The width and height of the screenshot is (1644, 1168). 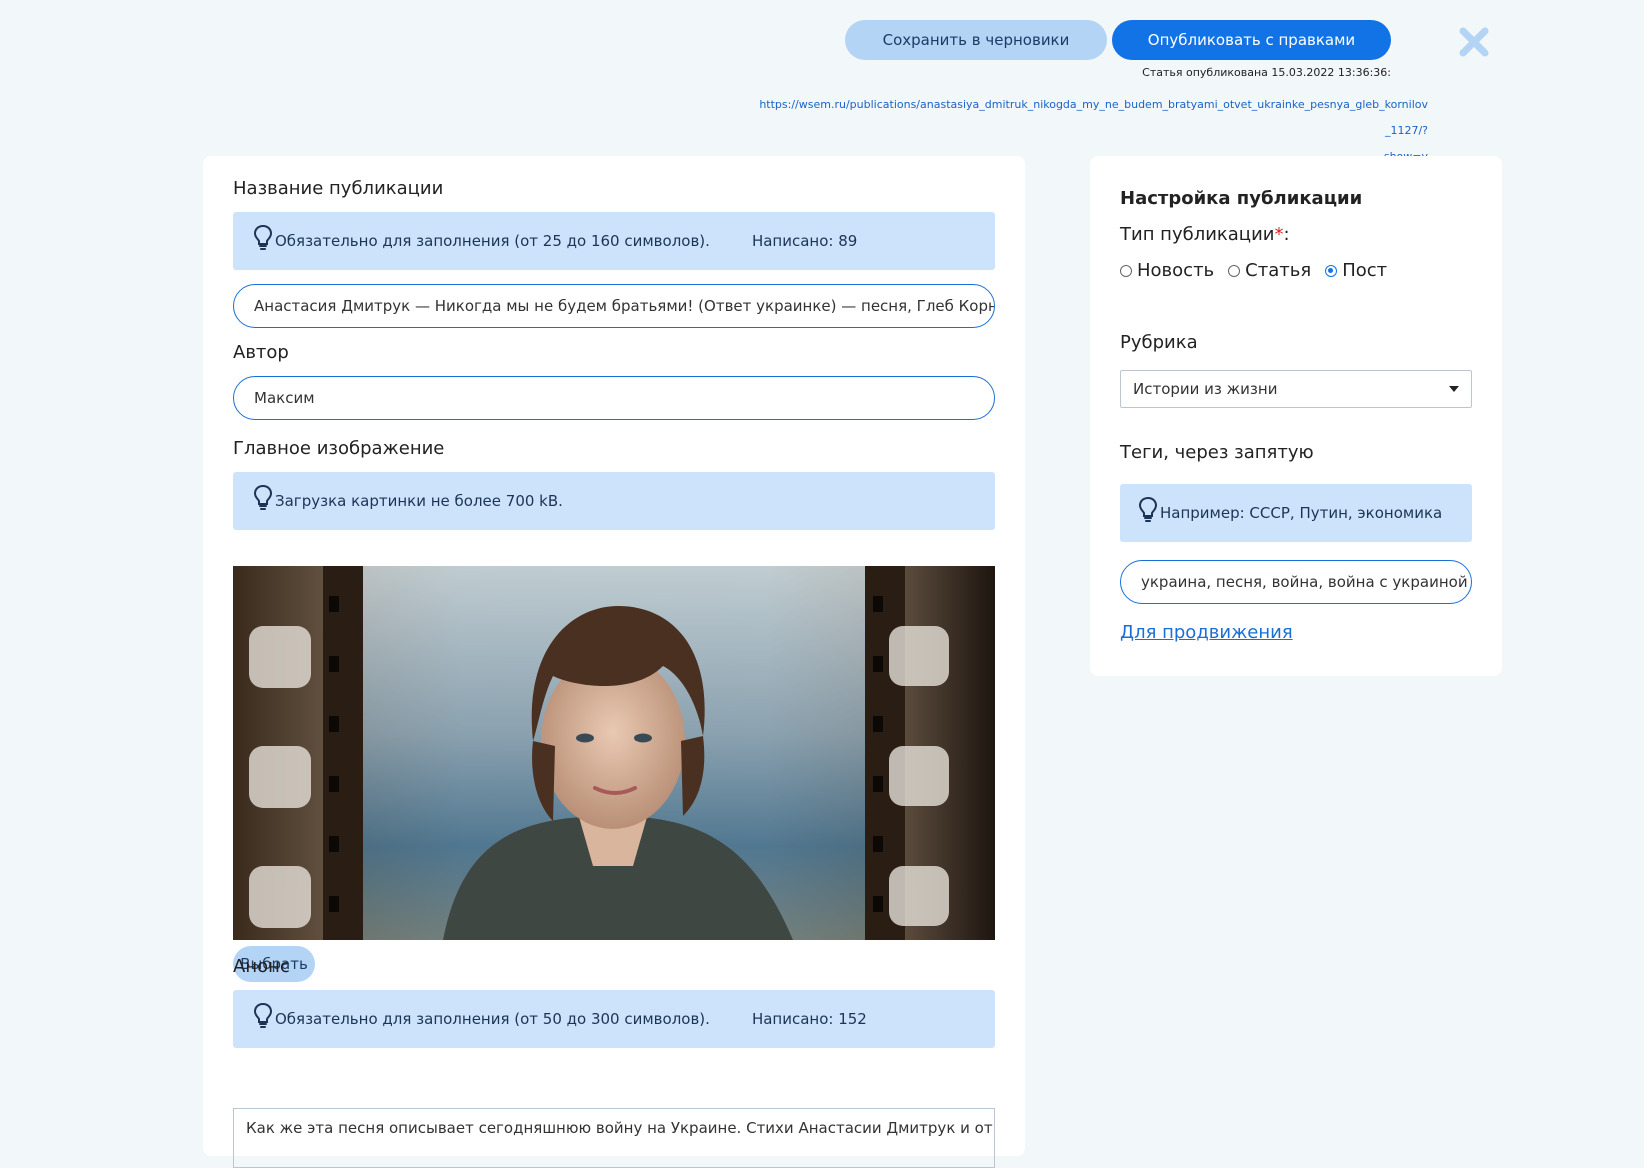 I want to click on radio-news: Новость, so click(x=1167, y=270).